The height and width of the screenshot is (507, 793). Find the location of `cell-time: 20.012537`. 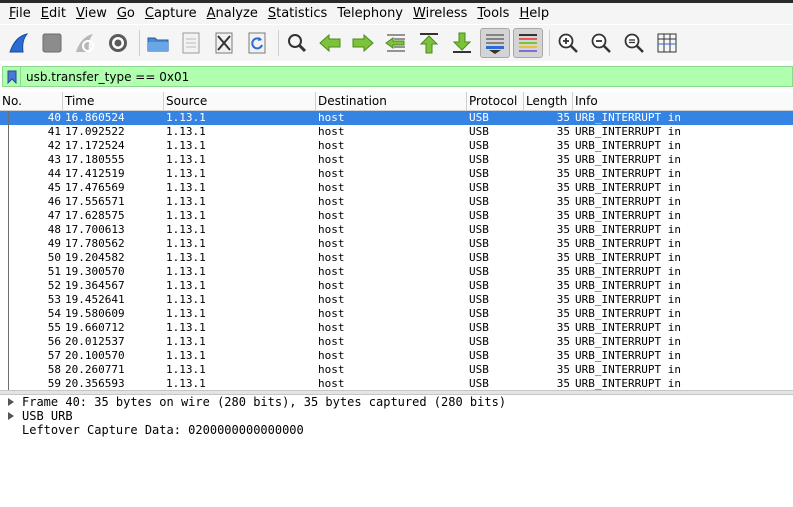

cell-time: 20.012537 is located at coordinates (95, 341).